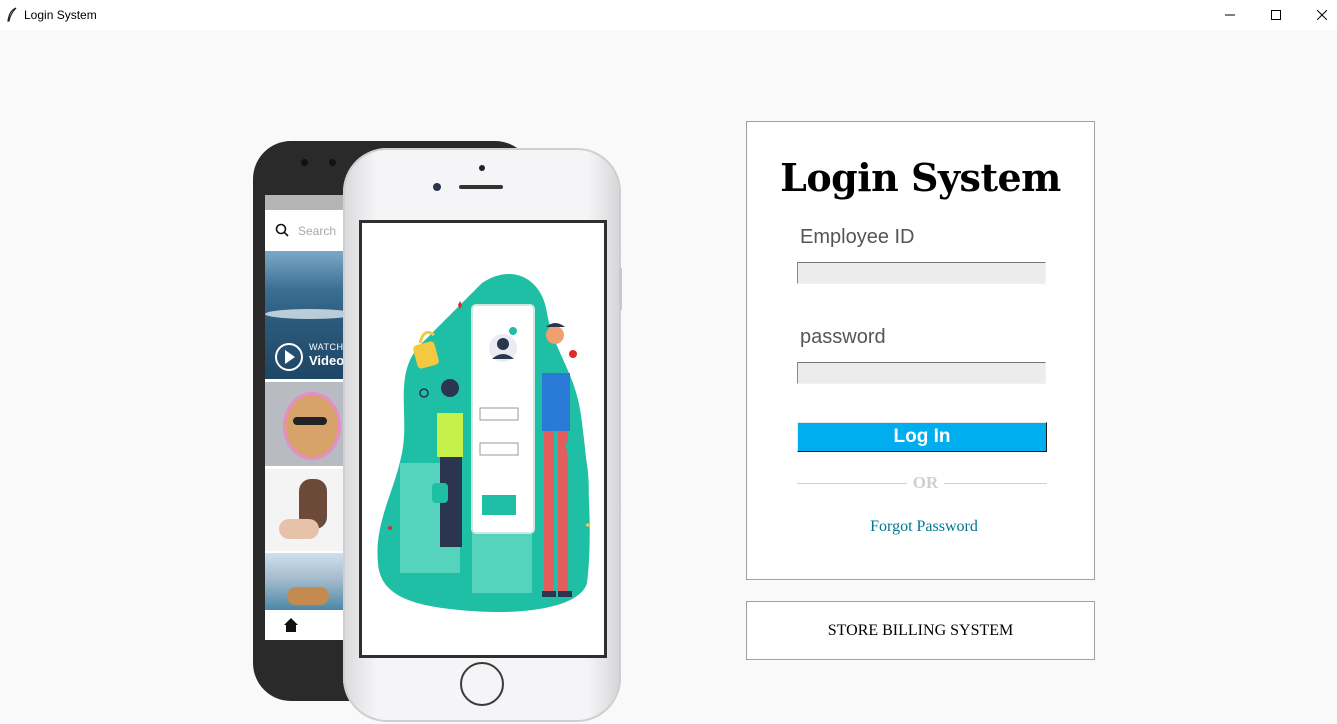 The image size is (1337, 724). What do you see at coordinates (920, 177) in the screenshot?
I see `login-heading: Login System` at bounding box center [920, 177].